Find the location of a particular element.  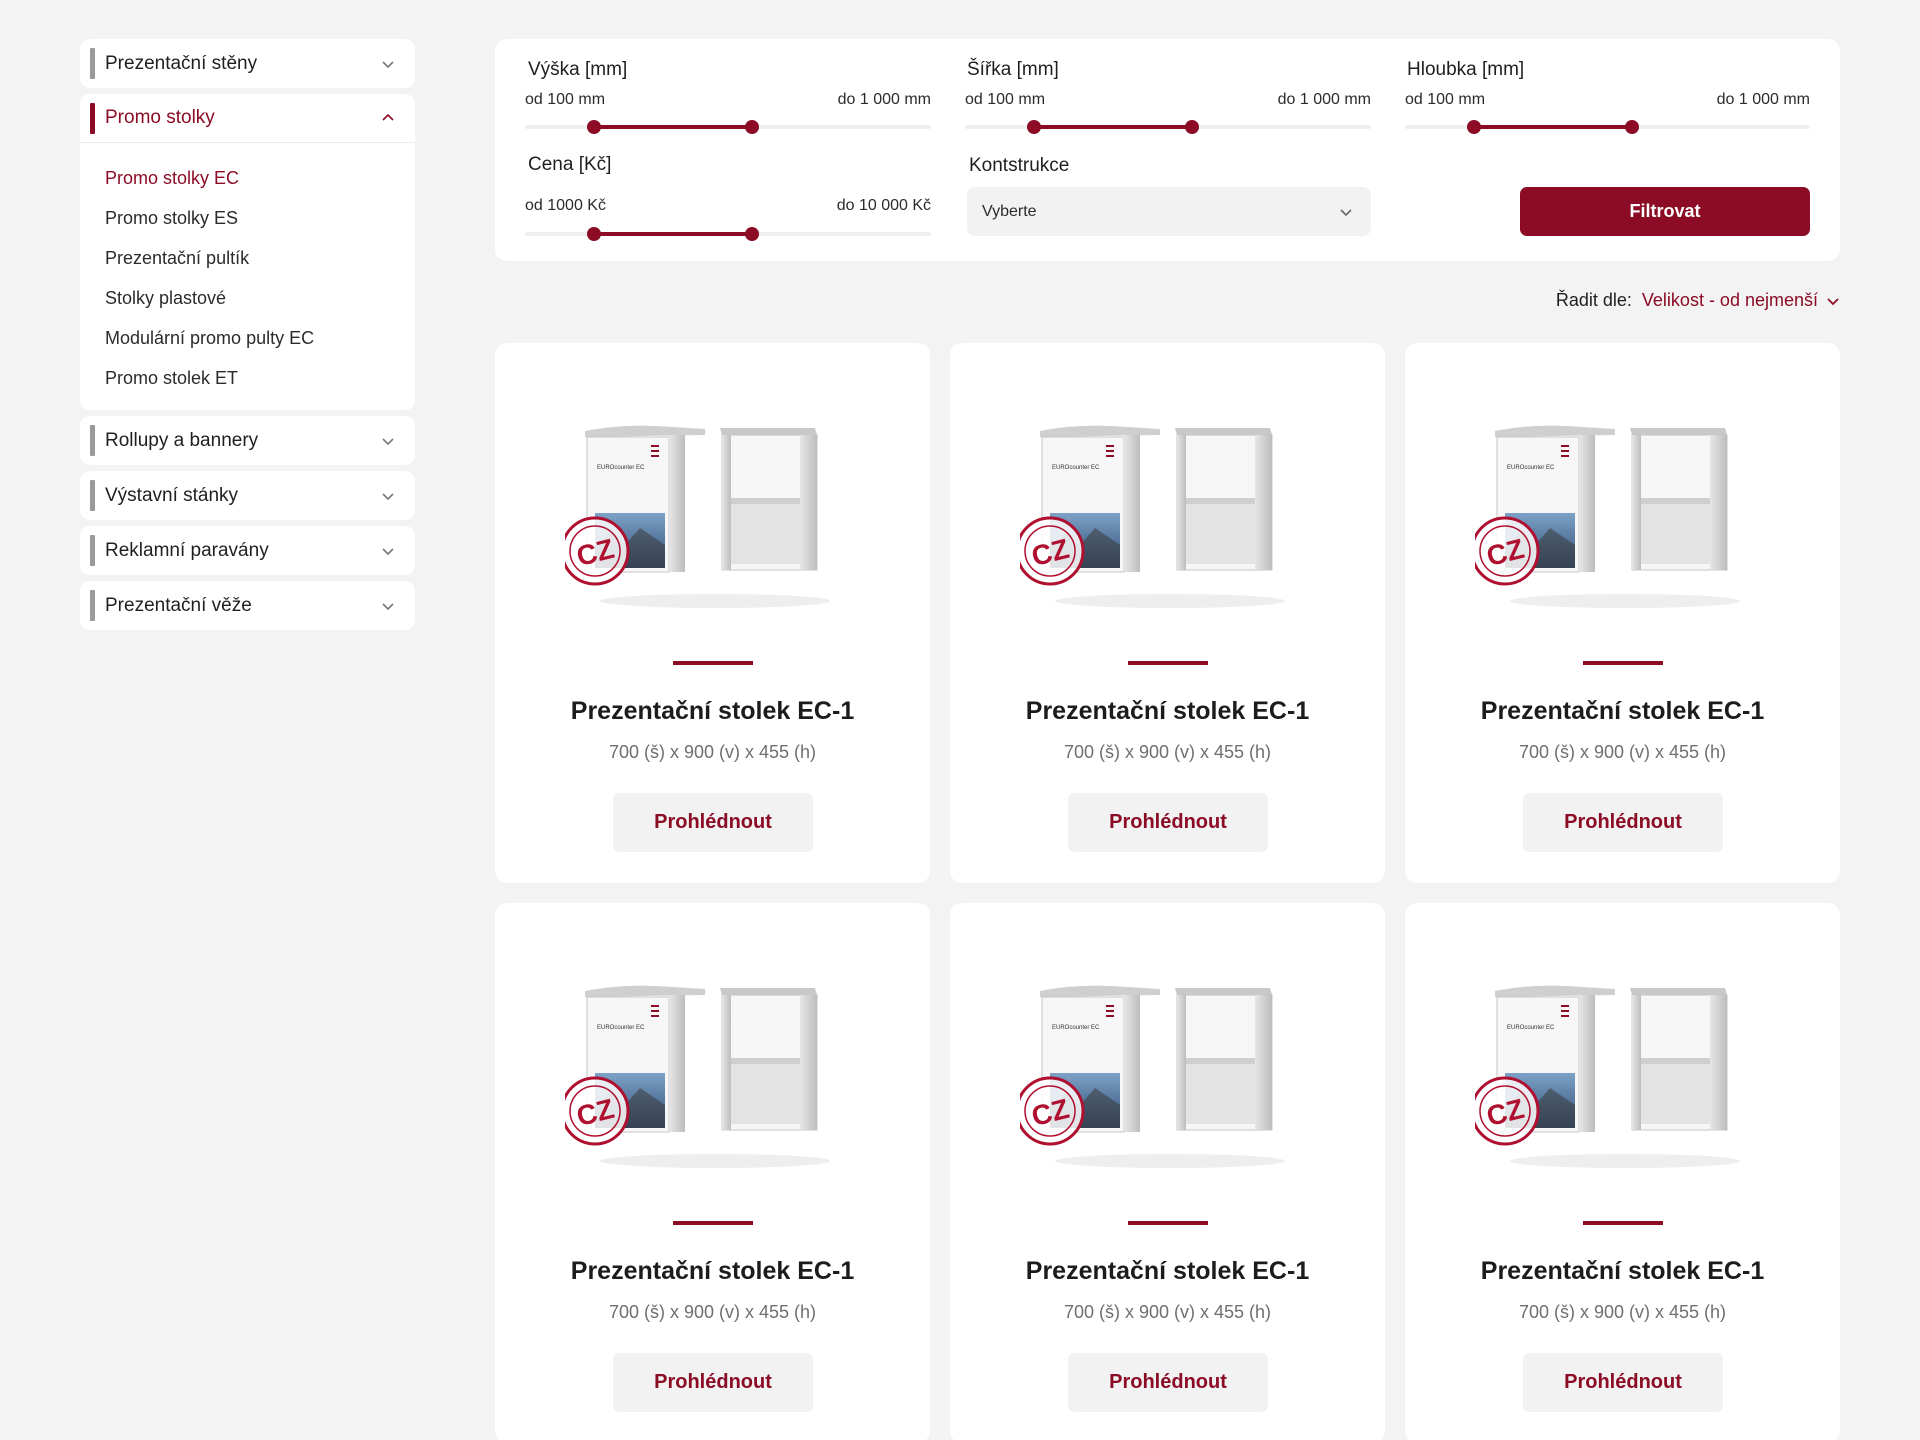

category-header: Prezentační stěny is located at coordinates (247, 63).